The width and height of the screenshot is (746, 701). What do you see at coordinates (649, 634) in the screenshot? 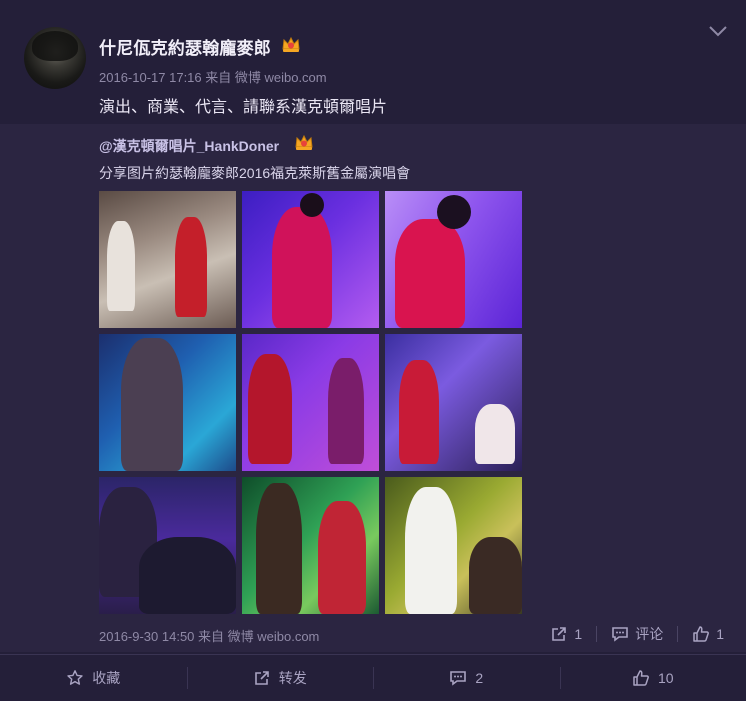
I see `original-comment-label: 评论` at bounding box center [649, 634].